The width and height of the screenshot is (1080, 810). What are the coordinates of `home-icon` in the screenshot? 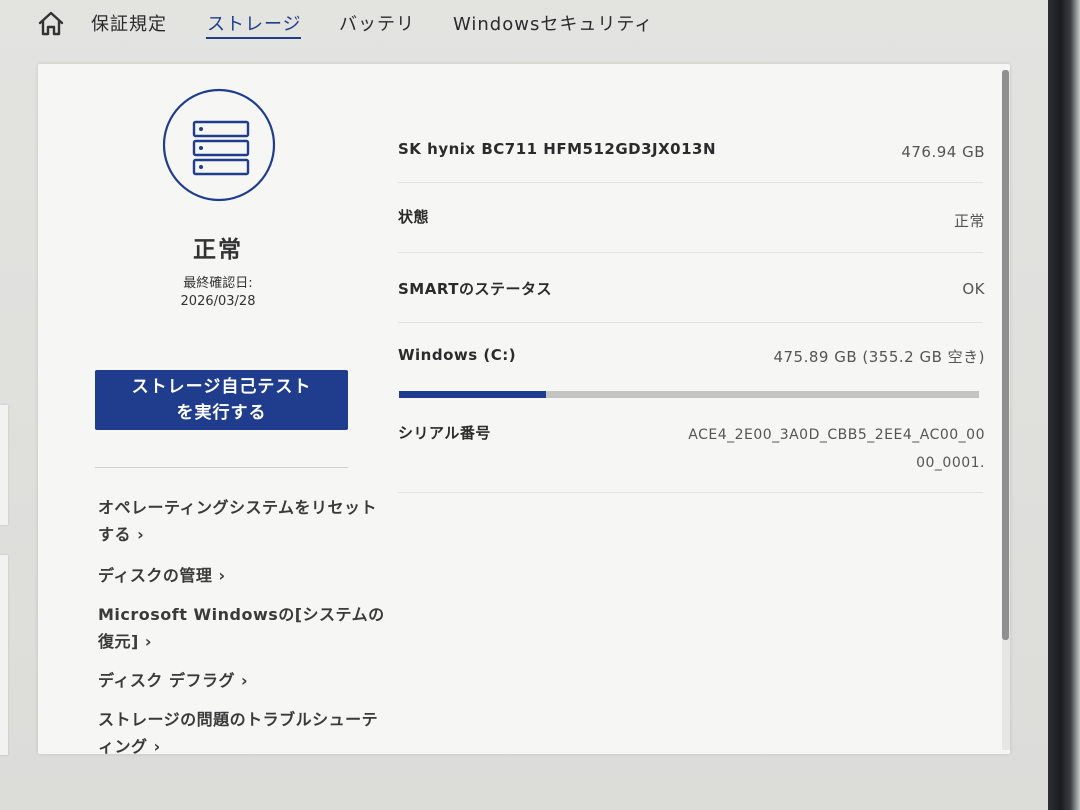 It's located at (51, 23).